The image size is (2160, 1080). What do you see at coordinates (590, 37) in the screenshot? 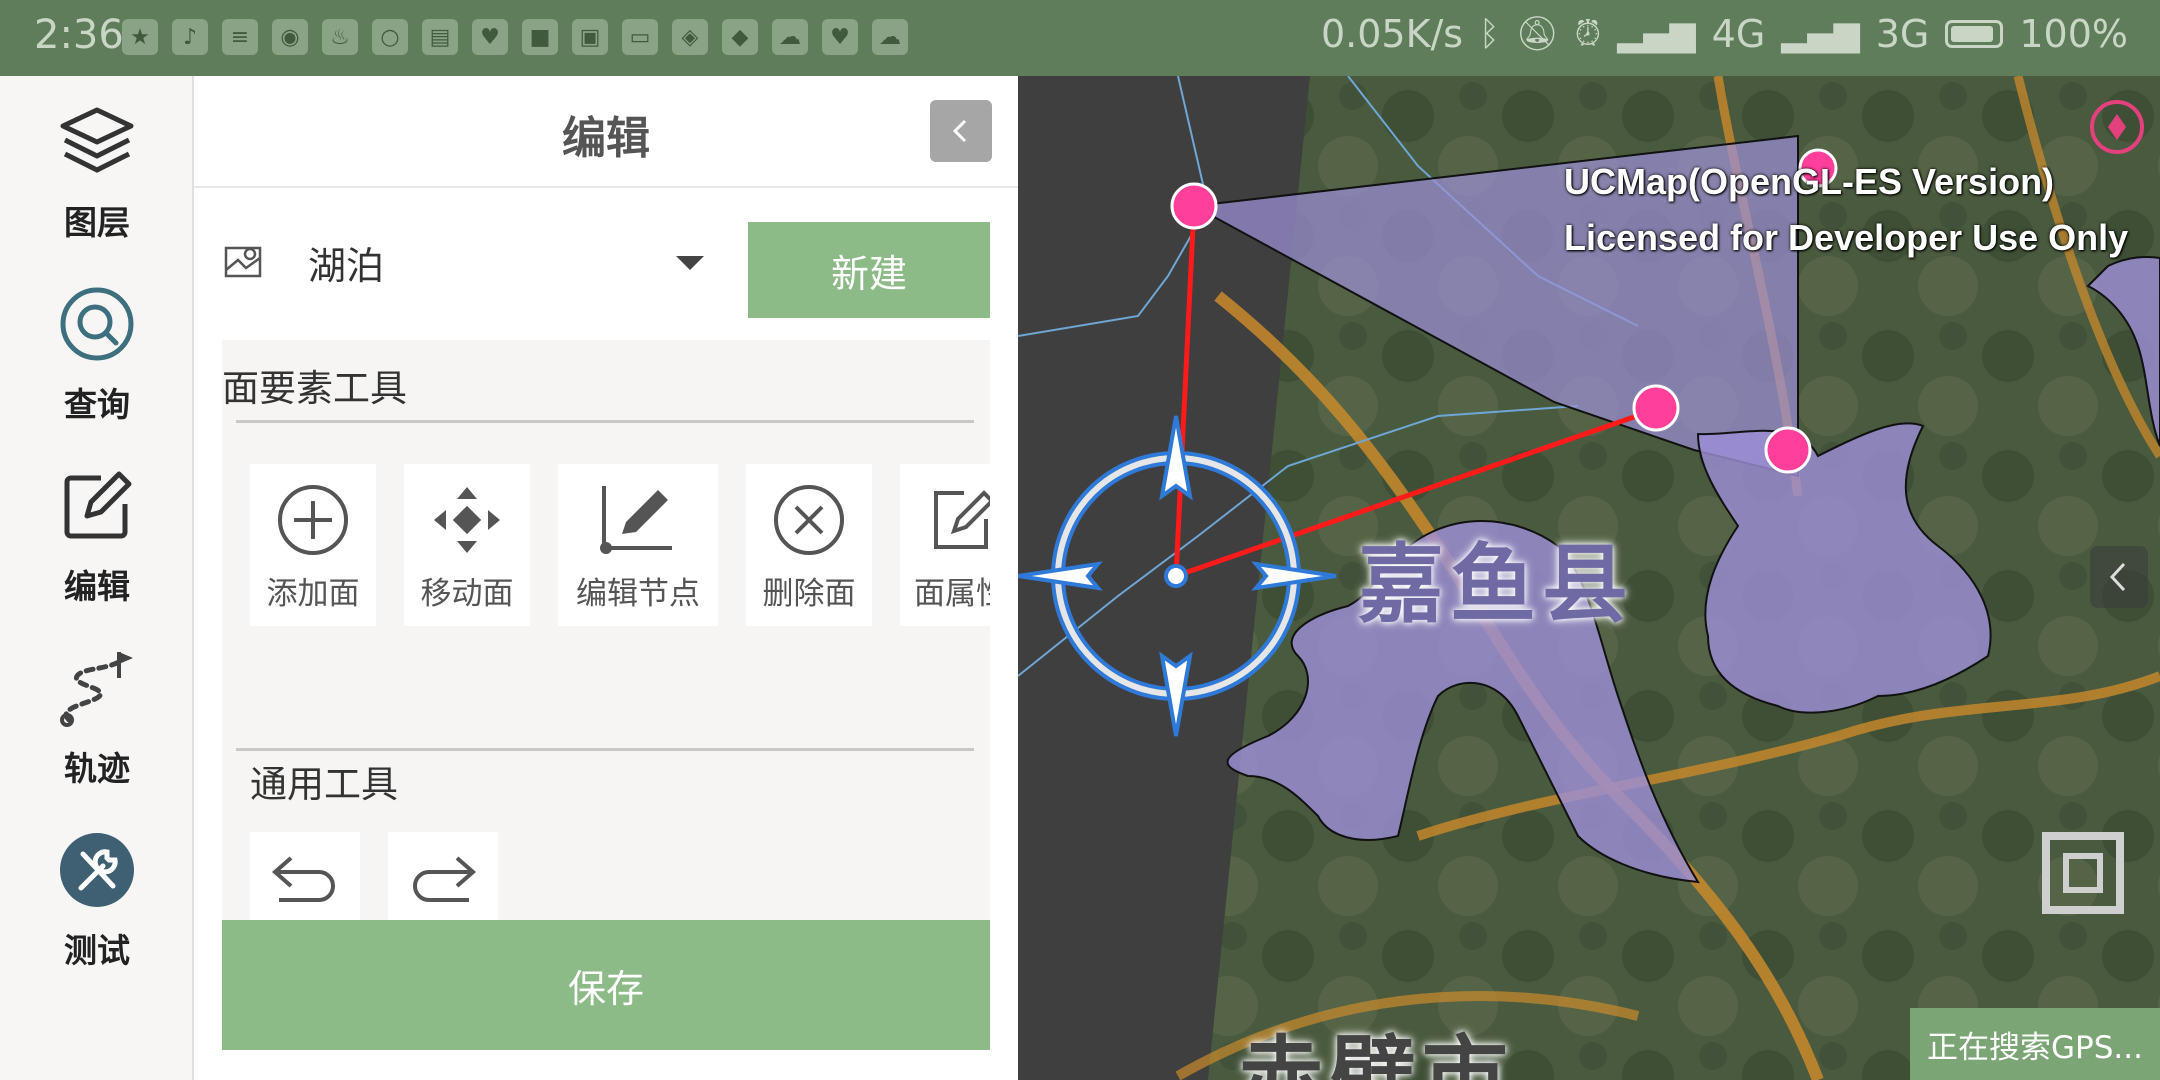
I see `bag-icon: ▣` at bounding box center [590, 37].